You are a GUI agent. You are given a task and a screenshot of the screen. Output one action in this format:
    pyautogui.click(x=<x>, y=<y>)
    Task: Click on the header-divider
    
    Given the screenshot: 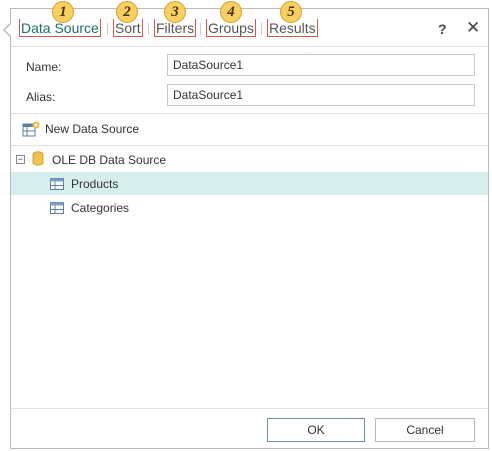 What is the action you would take?
    pyautogui.click(x=249, y=46)
    